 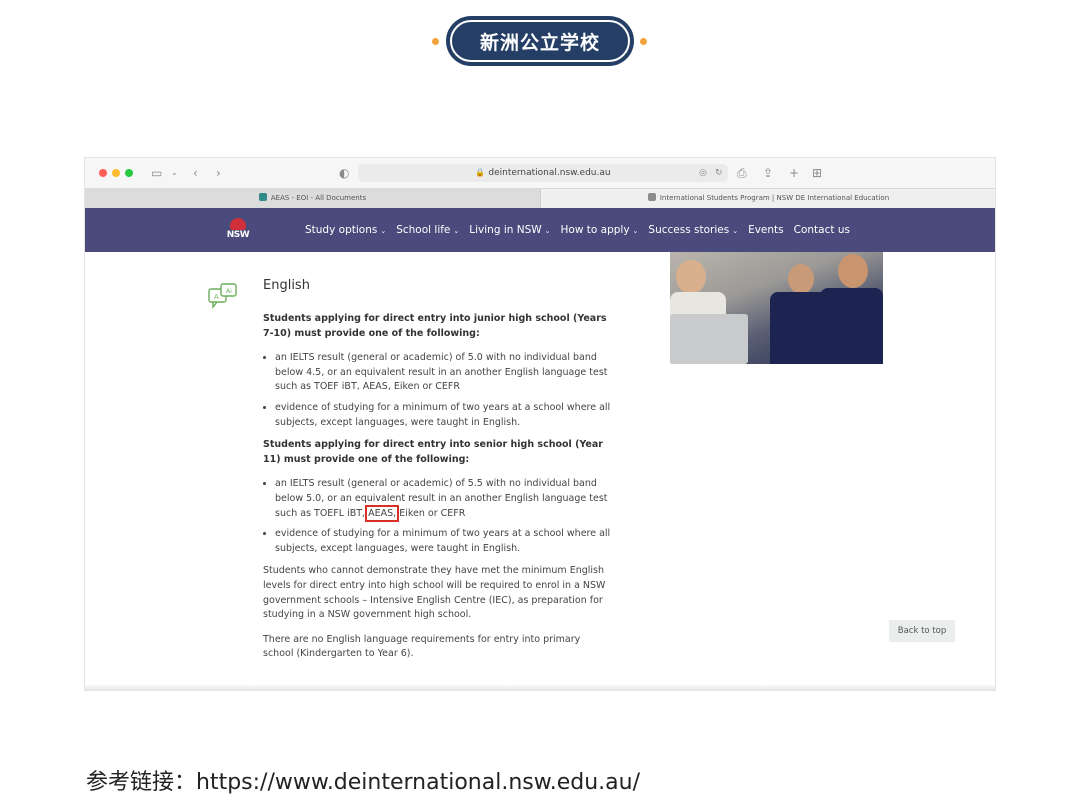 I want to click on zoom-window-button, so click(x=129, y=173).